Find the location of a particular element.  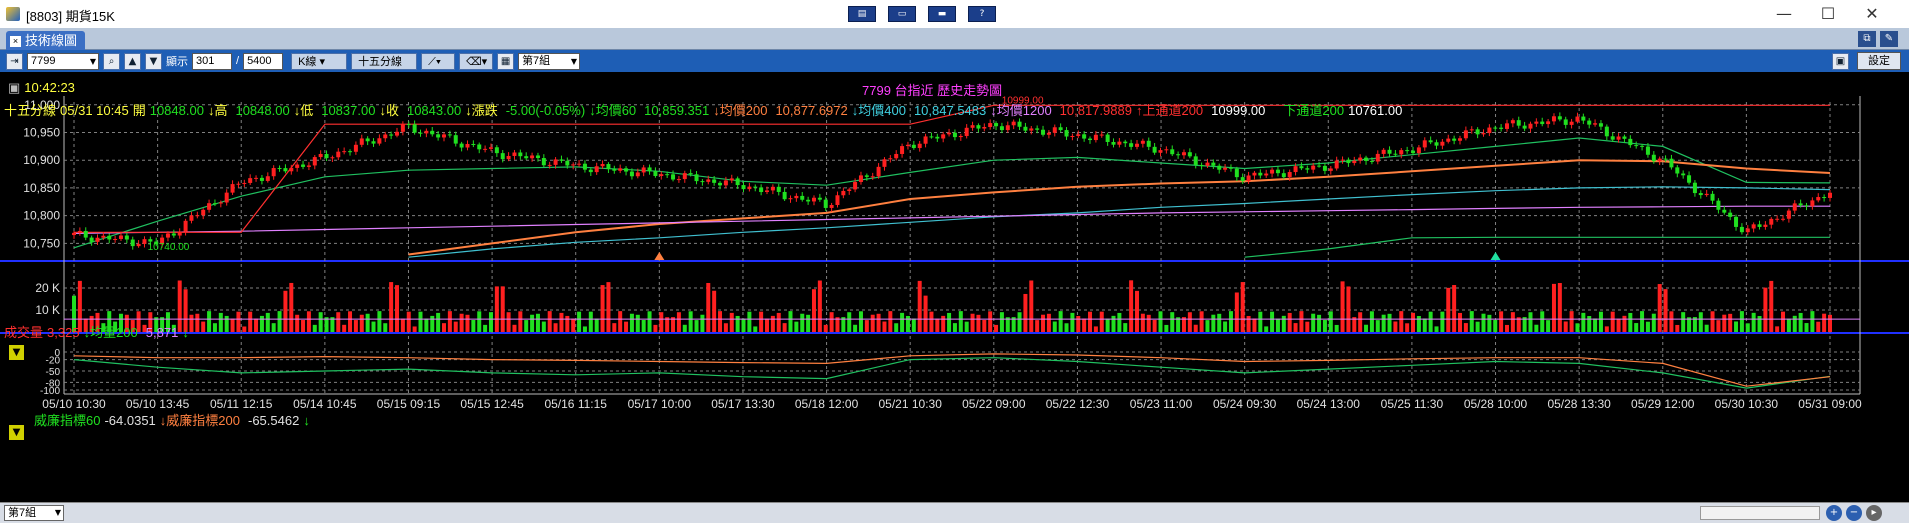

layout-icon: ▤ is located at coordinates (862, 14).